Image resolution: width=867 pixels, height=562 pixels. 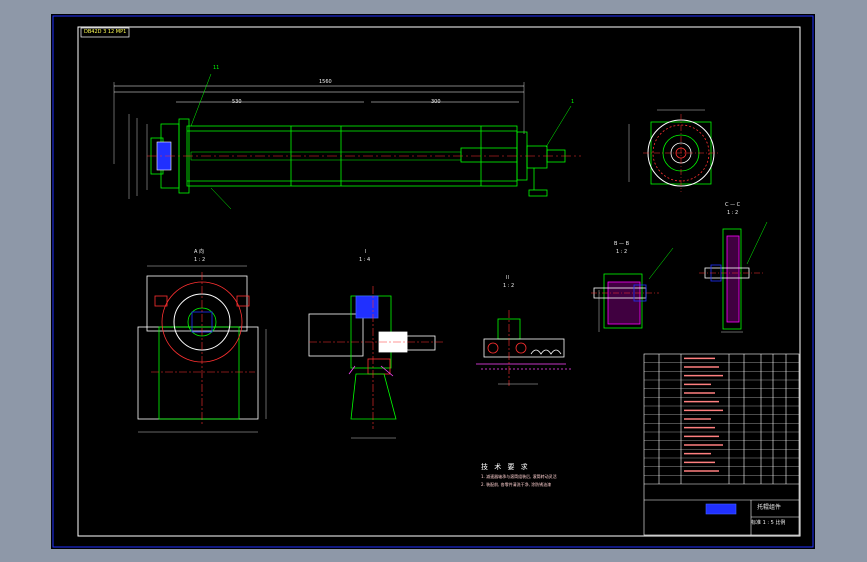 What do you see at coordinates (523, 348) in the screenshot?
I see `view-ii-detail` at bounding box center [523, 348].